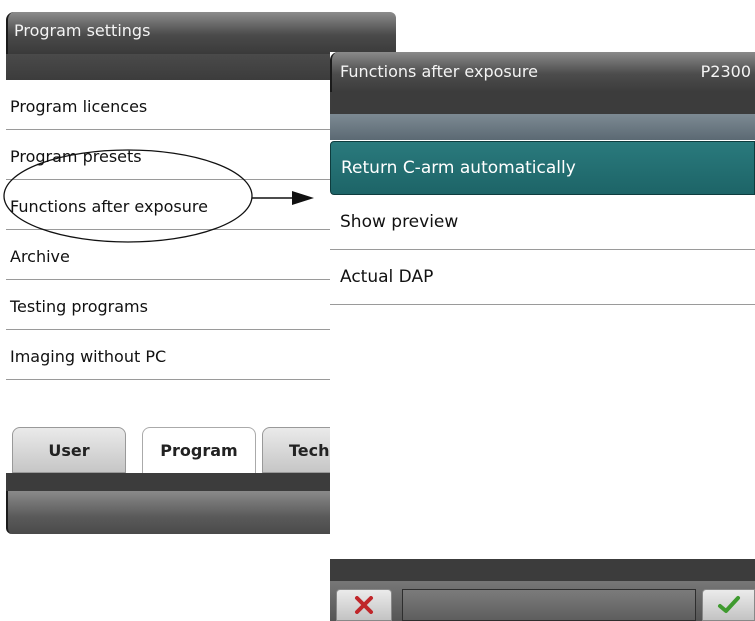 This screenshot has height=621, width=755. What do you see at coordinates (725, 71) in the screenshot?
I see `program-code: P2300` at bounding box center [725, 71].